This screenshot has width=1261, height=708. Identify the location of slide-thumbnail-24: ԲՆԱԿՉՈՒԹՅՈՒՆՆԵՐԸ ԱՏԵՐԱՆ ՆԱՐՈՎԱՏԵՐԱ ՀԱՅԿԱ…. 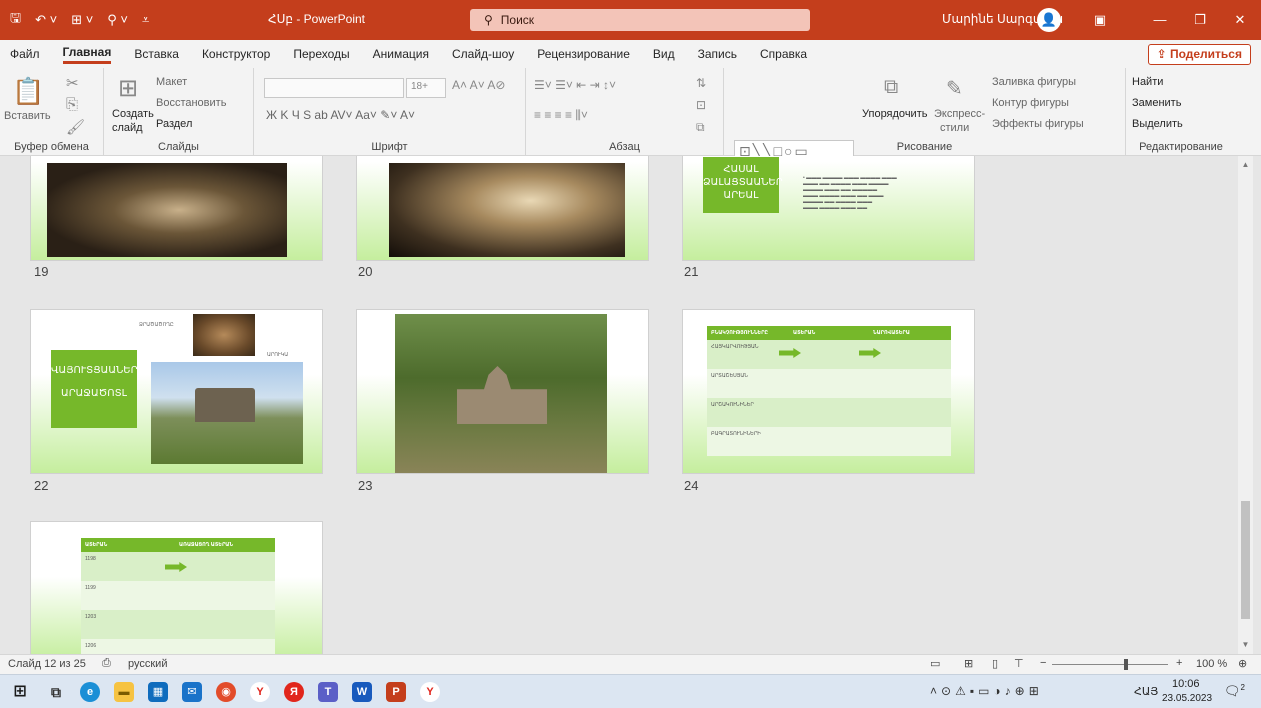
(828, 391).